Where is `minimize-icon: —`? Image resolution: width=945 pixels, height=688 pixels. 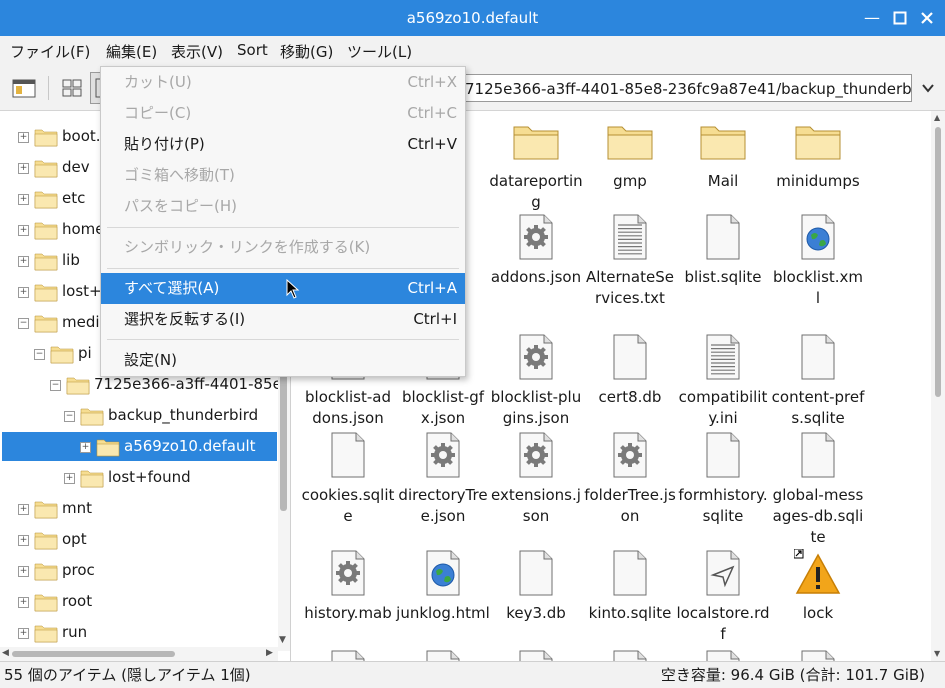 minimize-icon: — is located at coordinates (872, 18).